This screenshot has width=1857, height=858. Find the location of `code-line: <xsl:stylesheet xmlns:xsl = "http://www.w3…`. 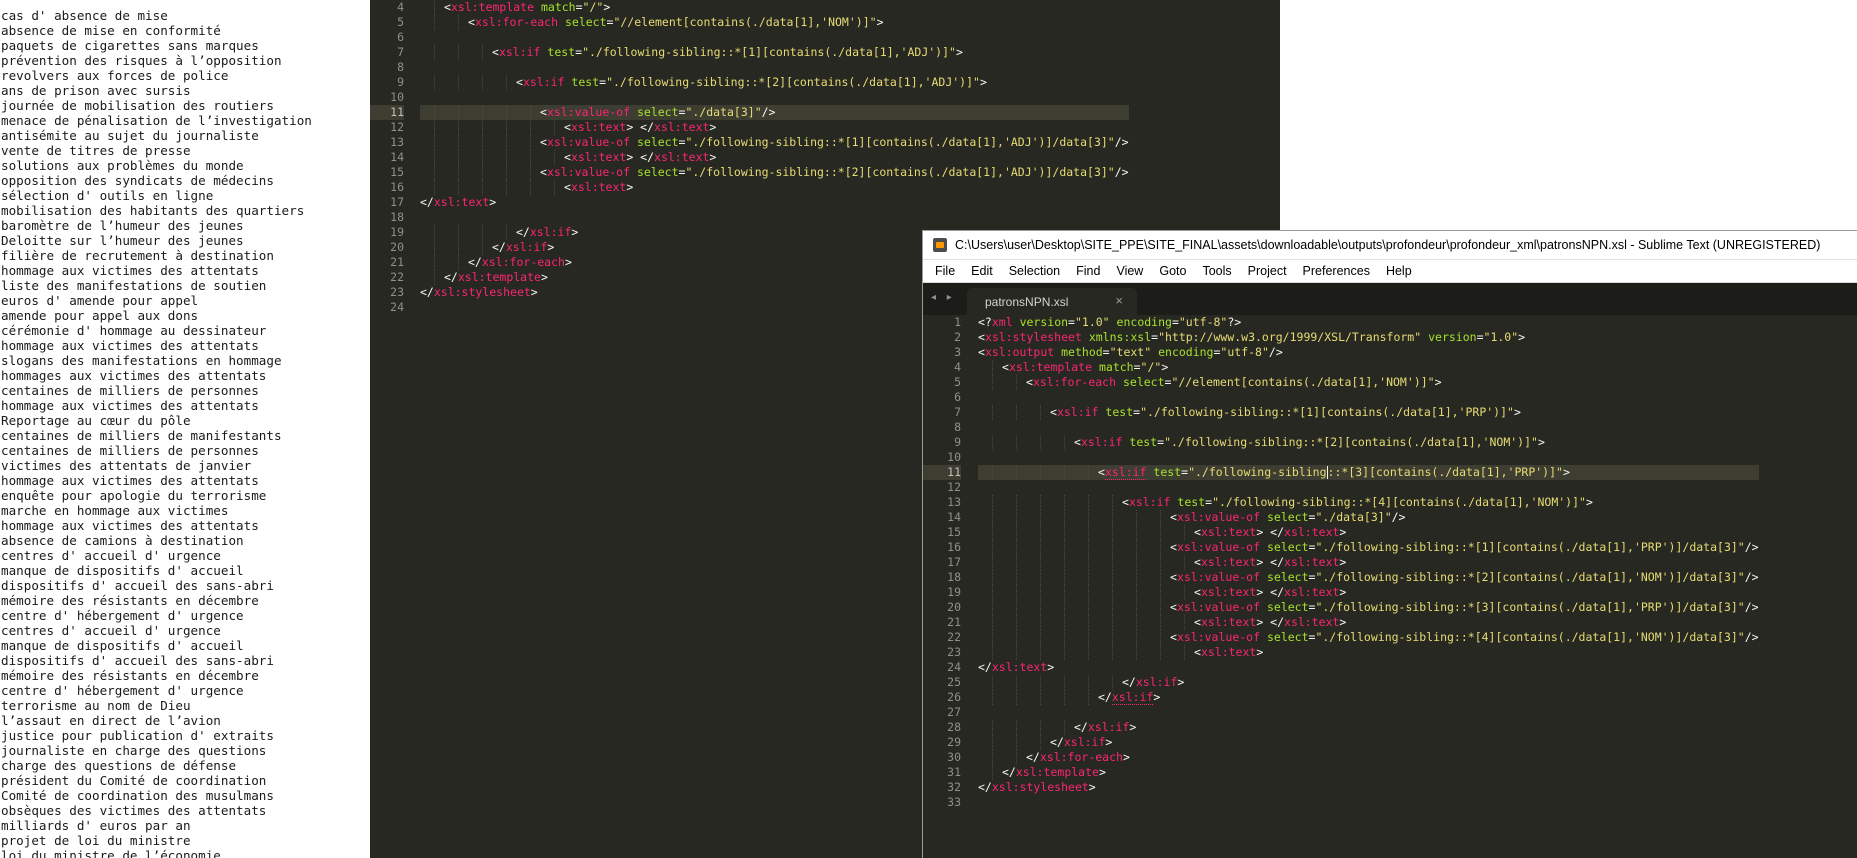

code-line: <xsl:stylesheet xmlns:xsl = "http://www.w3… is located at coordinates (1368, 337).